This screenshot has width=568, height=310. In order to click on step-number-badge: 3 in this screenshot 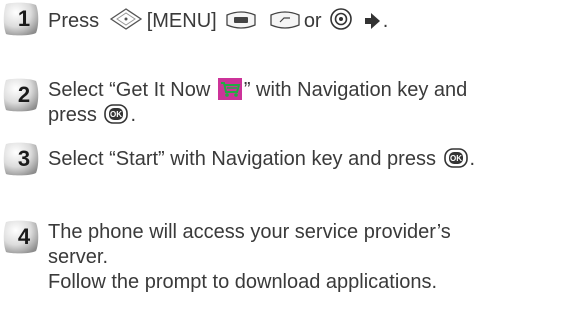, I will do `click(20, 159)`.